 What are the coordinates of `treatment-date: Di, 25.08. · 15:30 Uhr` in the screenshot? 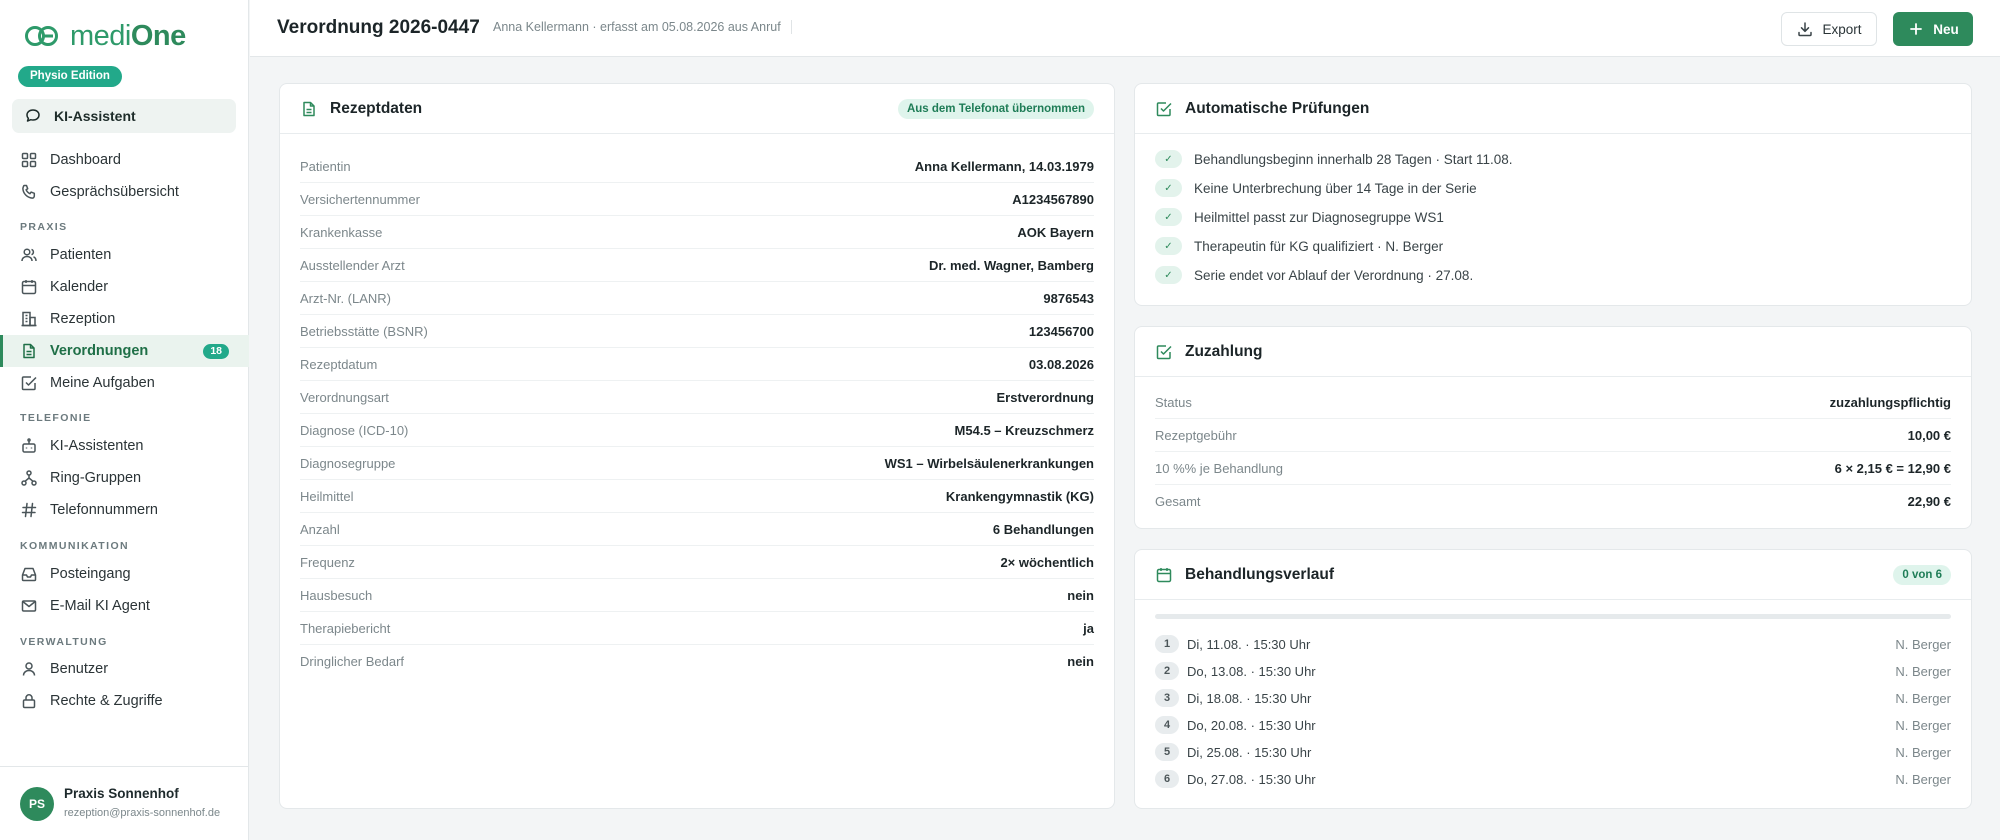 It's located at (1249, 752).